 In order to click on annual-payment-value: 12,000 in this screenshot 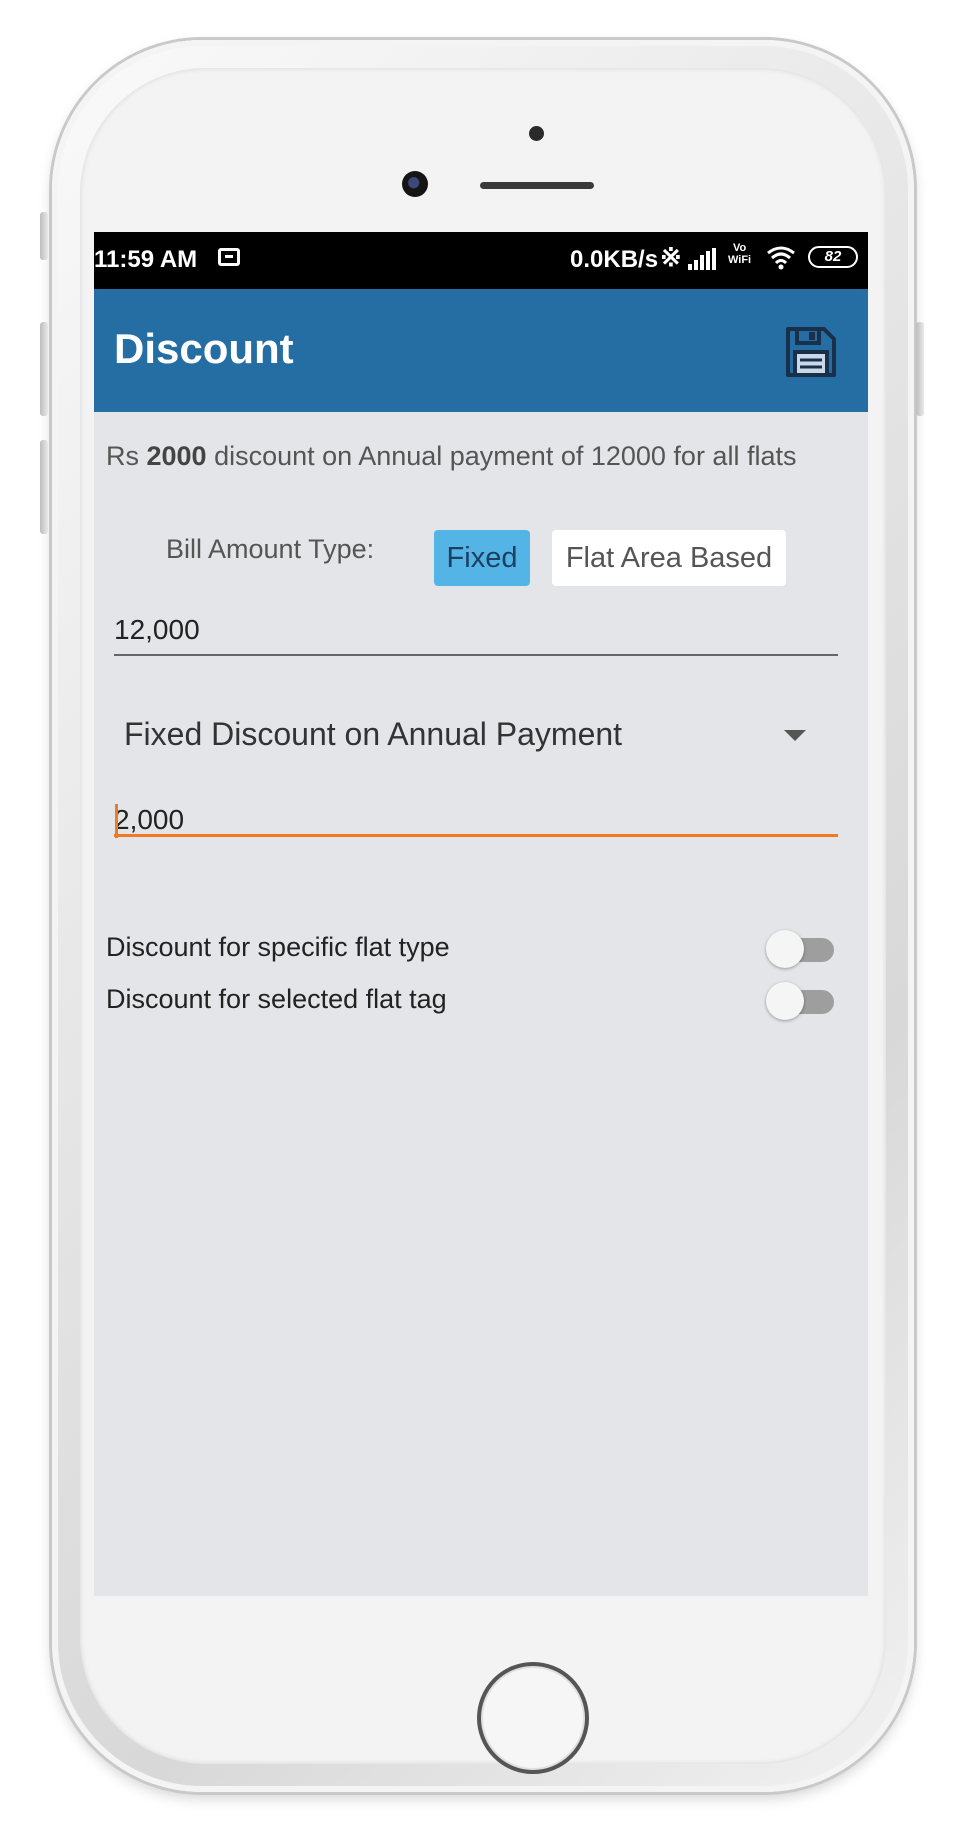, I will do `click(157, 629)`.